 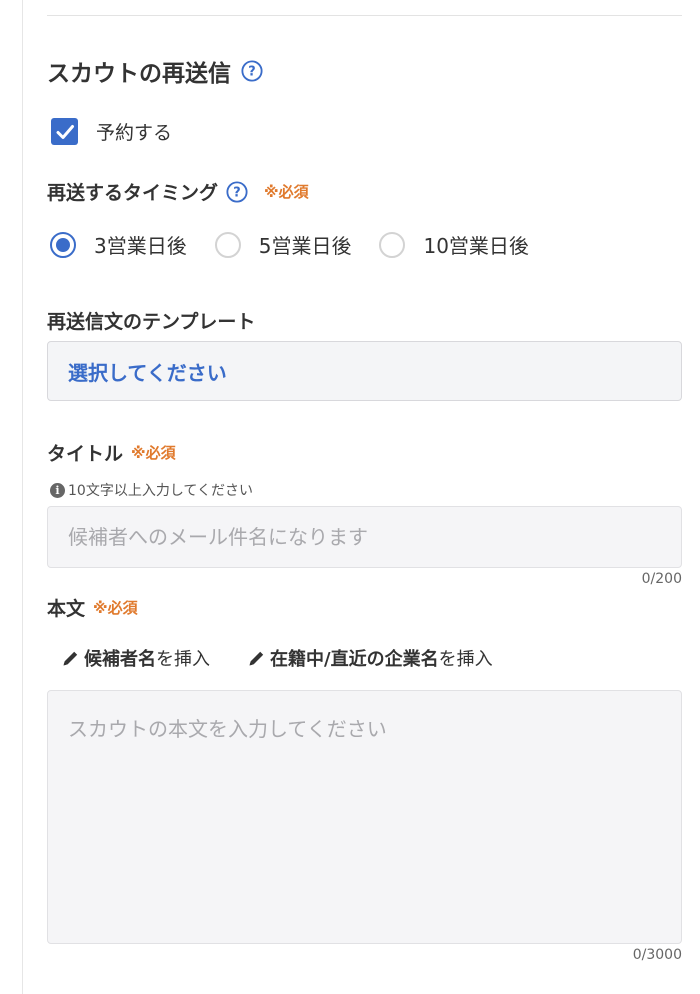 What do you see at coordinates (657, 955) in the screenshot?
I see `body-char-counter: 0/3000` at bounding box center [657, 955].